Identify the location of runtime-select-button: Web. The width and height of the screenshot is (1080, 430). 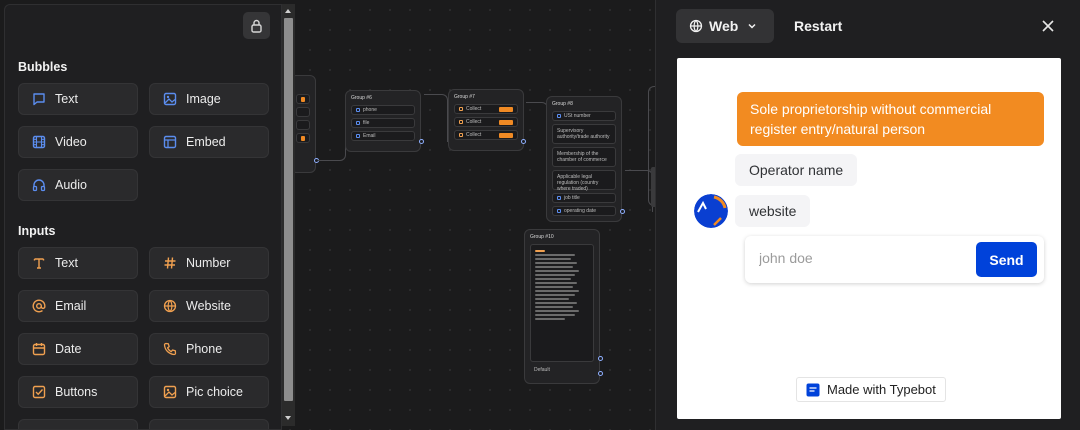
(725, 26).